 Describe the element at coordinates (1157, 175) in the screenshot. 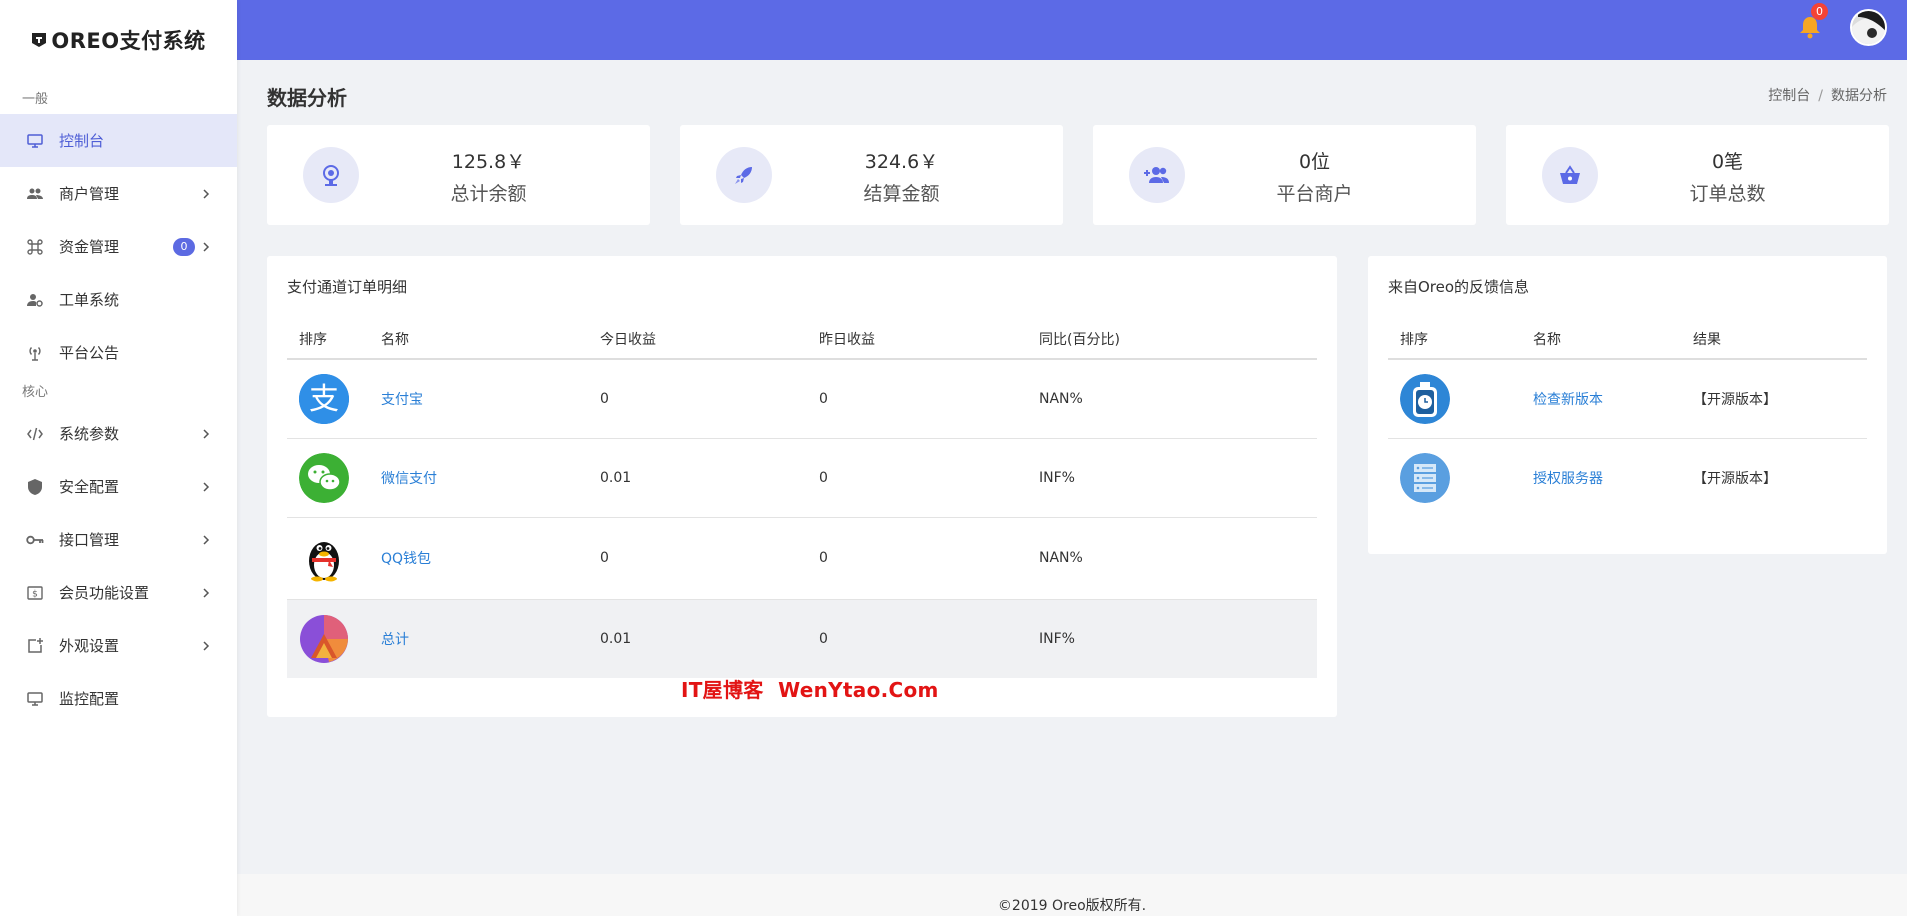

I see `user-add-icon` at that location.